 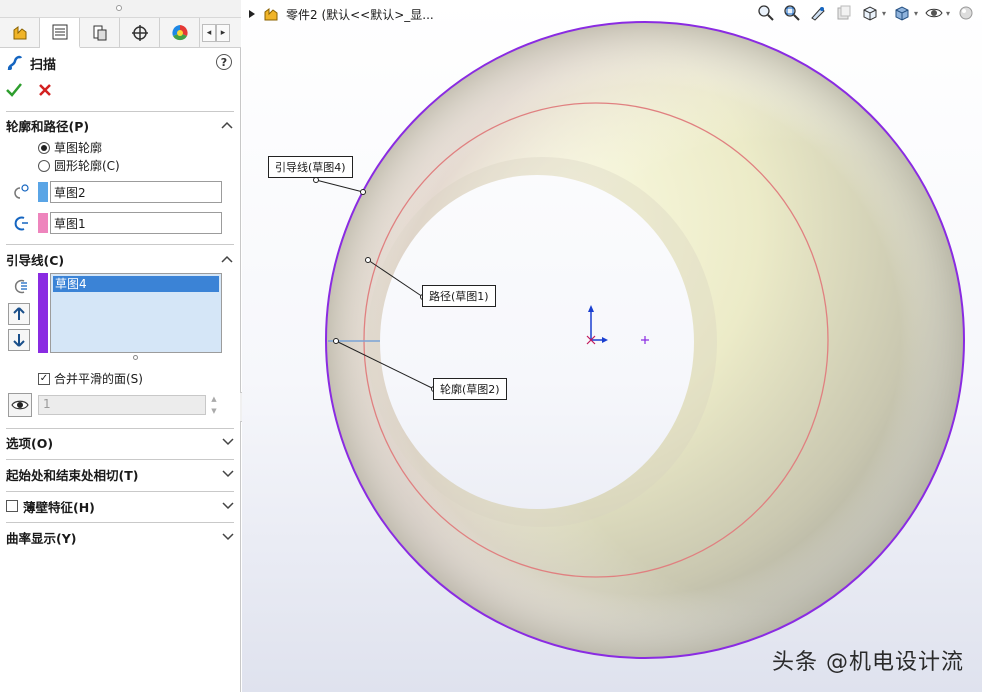 I want to click on manager-tab-bar: ◂ ▸, so click(x=120, y=33).